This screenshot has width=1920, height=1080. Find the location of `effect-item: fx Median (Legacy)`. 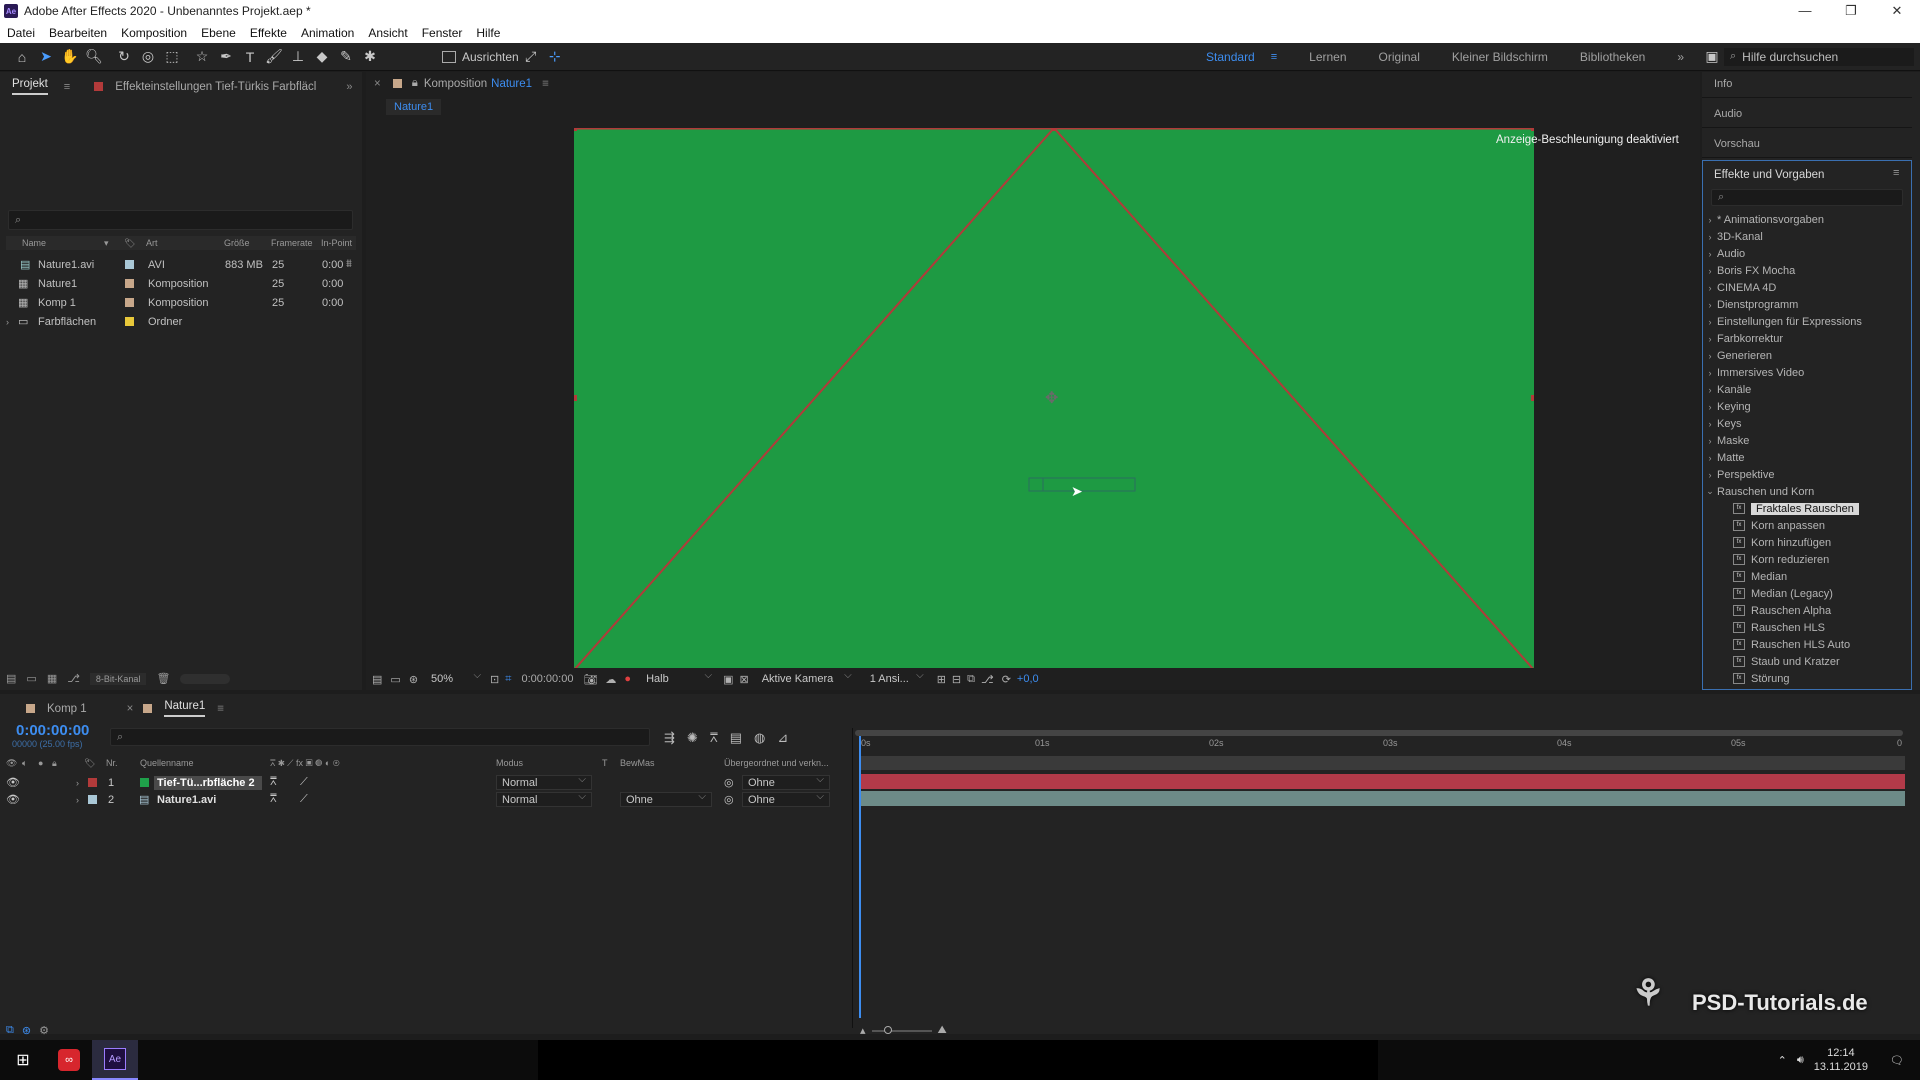

effect-item: fx Median (Legacy) is located at coordinates (1783, 593).